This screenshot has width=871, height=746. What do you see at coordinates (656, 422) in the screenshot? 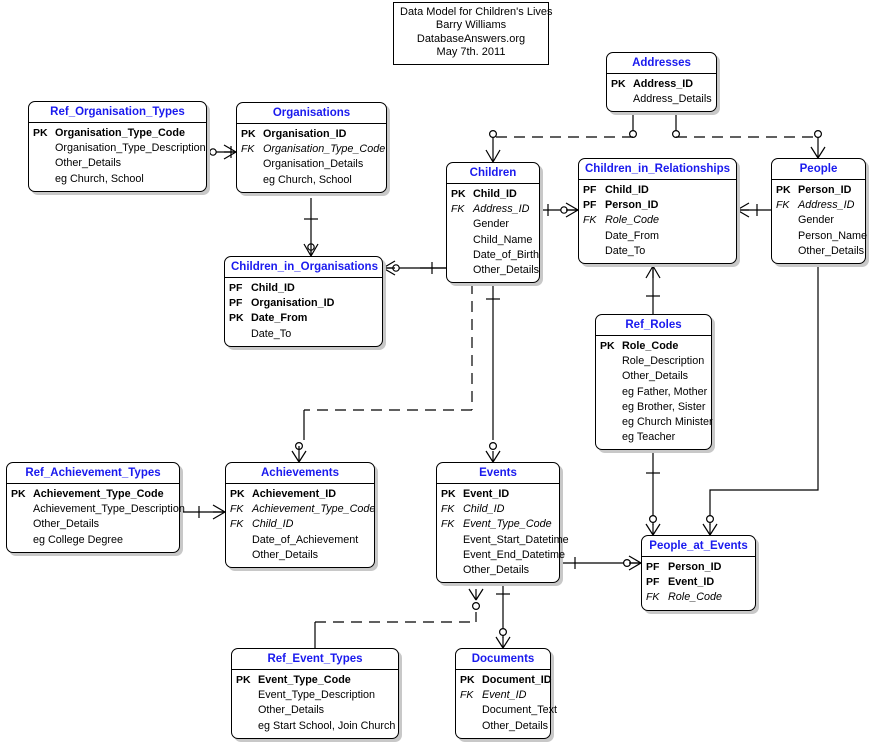
I see `attribute-row: eg Church Minister` at bounding box center [656, 422].